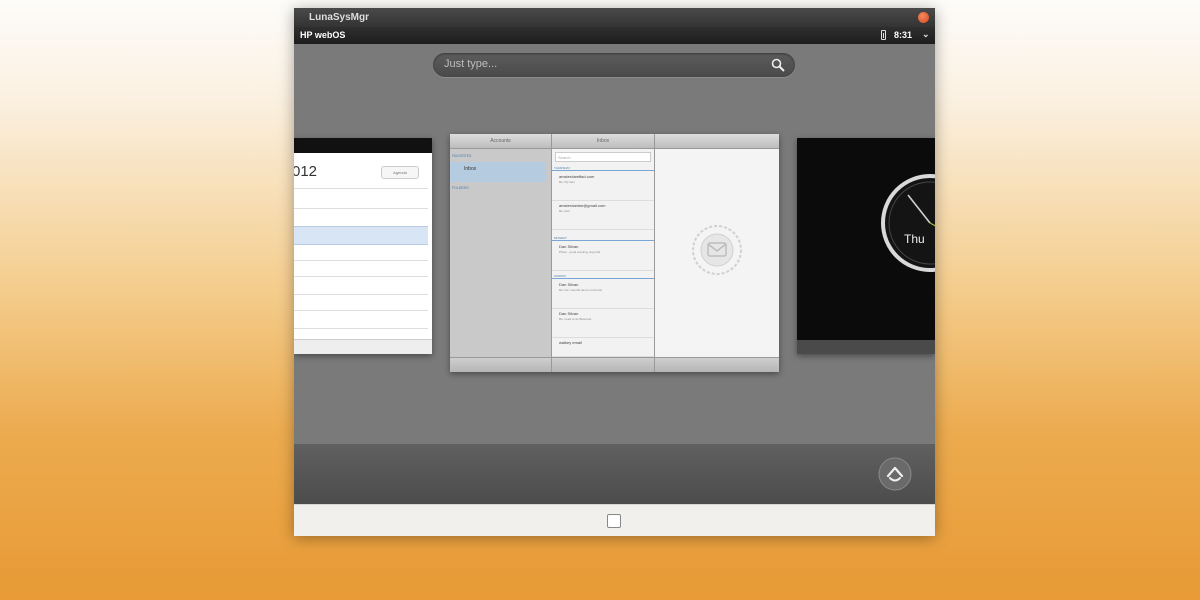 The image size is (1200, 600). Describe the element at coordinates (363, 246) in the screenshot. I see `calendar-app-card: 012 Agenda` at that location.